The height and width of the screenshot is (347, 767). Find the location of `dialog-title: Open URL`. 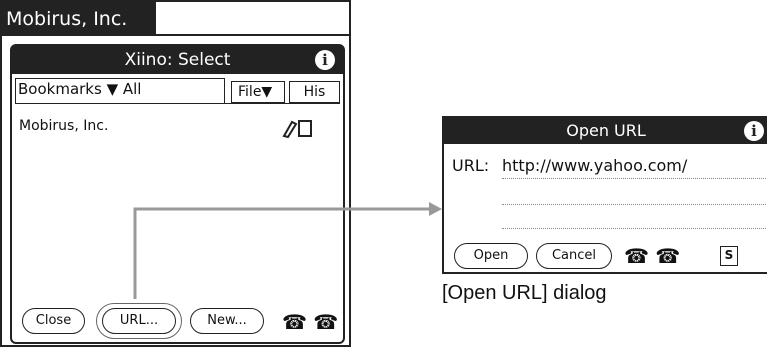

dialog-title: Open URL is located at coordinates (606, 130).